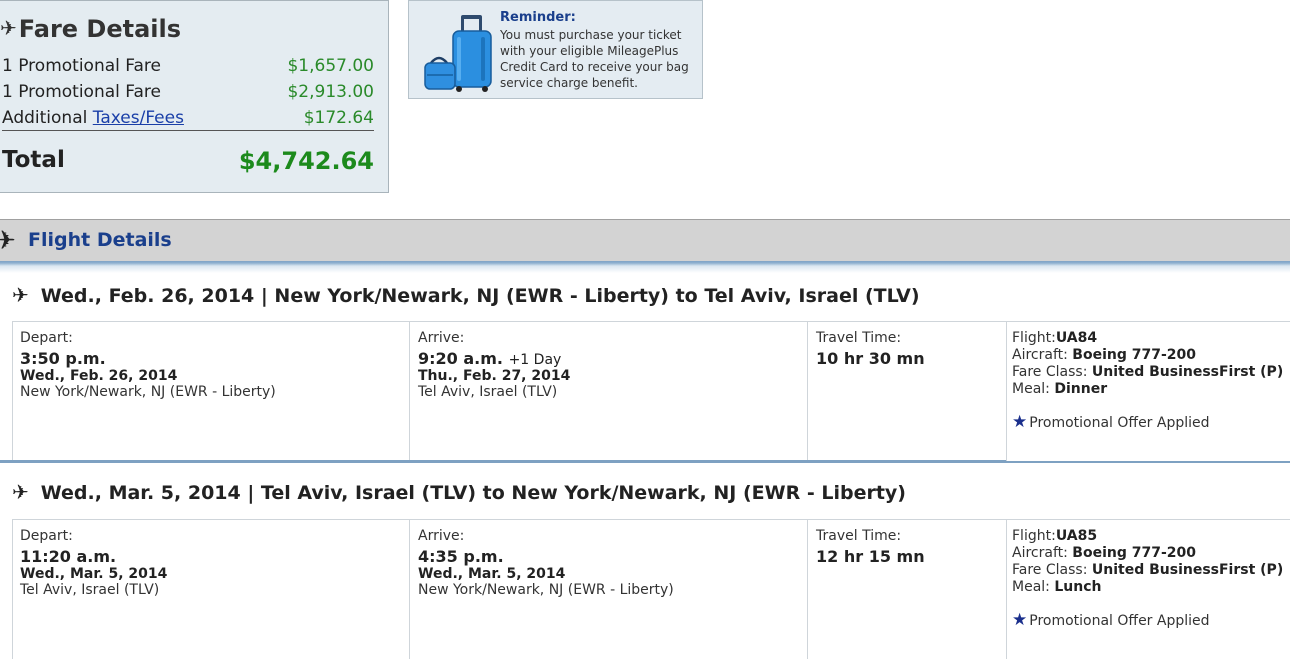 The width and height of the screenshot is (1290, 659). Describe the element at coordinates (68, 556) in the screenshot. I see `depart-time: 11:20 a.m.` at that location.